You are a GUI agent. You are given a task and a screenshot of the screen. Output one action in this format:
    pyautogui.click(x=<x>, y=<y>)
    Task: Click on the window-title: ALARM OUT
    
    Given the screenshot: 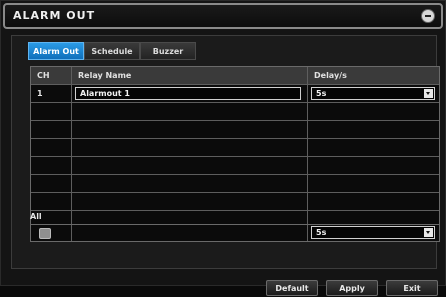 What is the action you would take?
    pyautogui.click(x=54, y=15)
    